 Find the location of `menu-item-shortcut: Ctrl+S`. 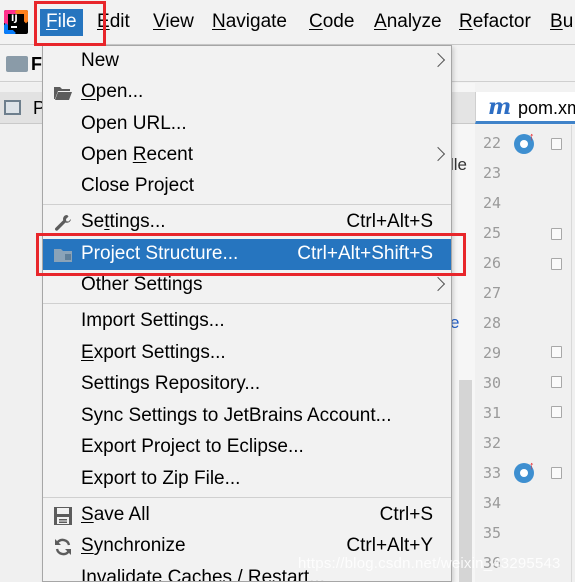

menu-item-shortcut: Ctrl+S is located at coordinates (406, 514).